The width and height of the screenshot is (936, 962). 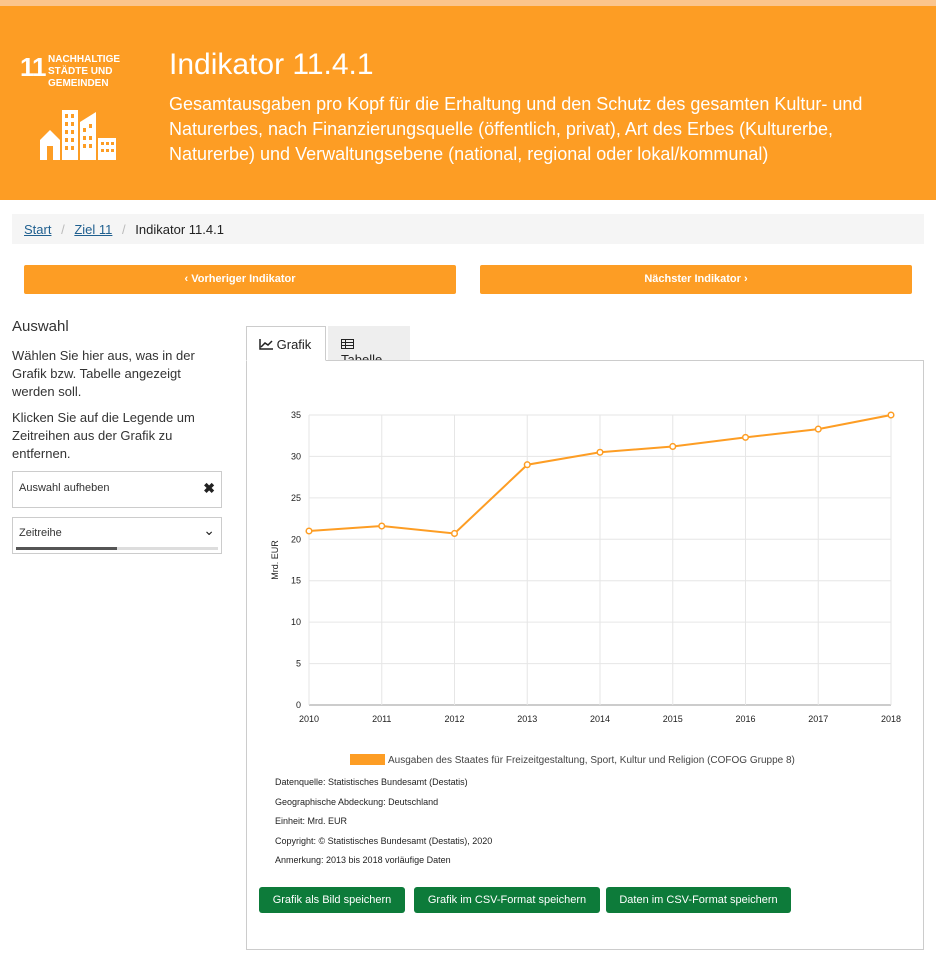 What do you see at coordinates (692, 279) in the screenshot?
I see `next-indicator-label: Nächster Indikator` at bounding box center [692, 279].